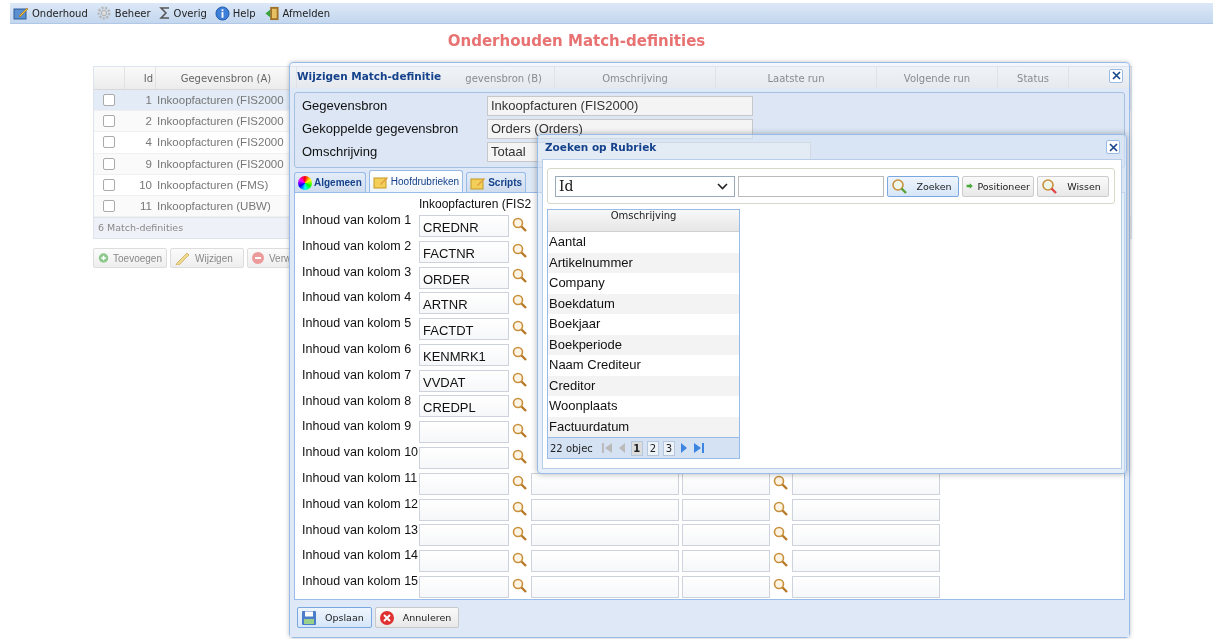 The width and height of the screenshot is (1213, 639). What do you see at coordinates (1073, 186) in the screenshot?
I see `search-button: Wissen` at bounding box center [1073, 186].